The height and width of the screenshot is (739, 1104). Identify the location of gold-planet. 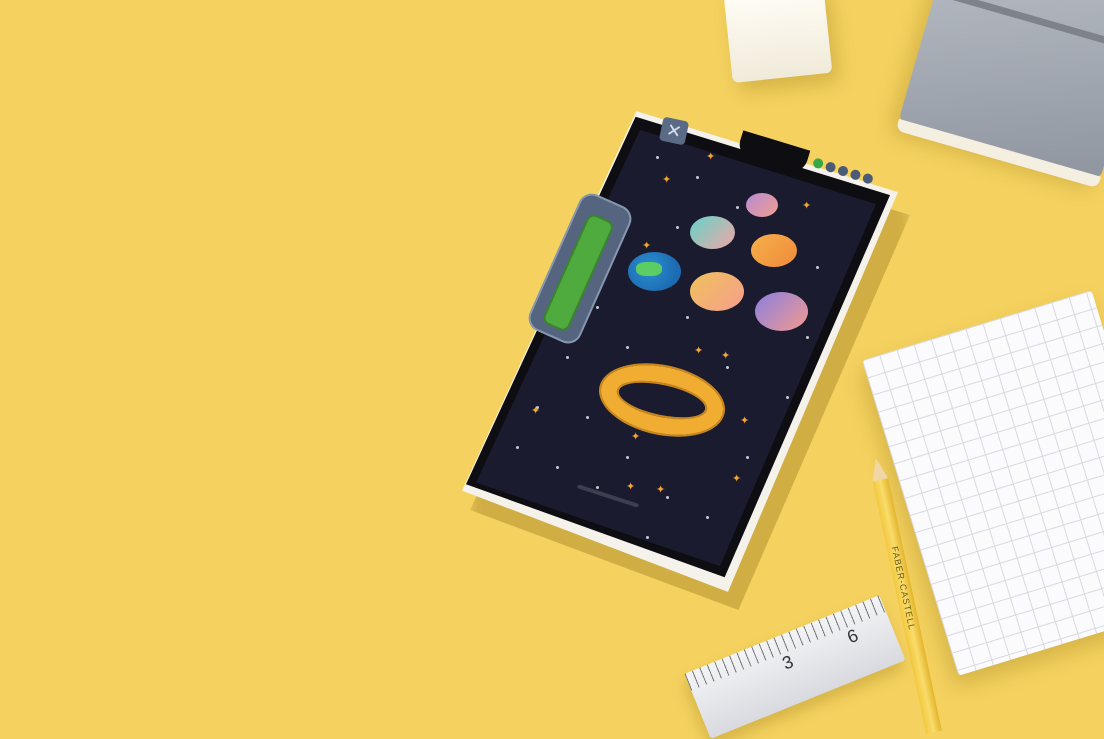
(717, 291).